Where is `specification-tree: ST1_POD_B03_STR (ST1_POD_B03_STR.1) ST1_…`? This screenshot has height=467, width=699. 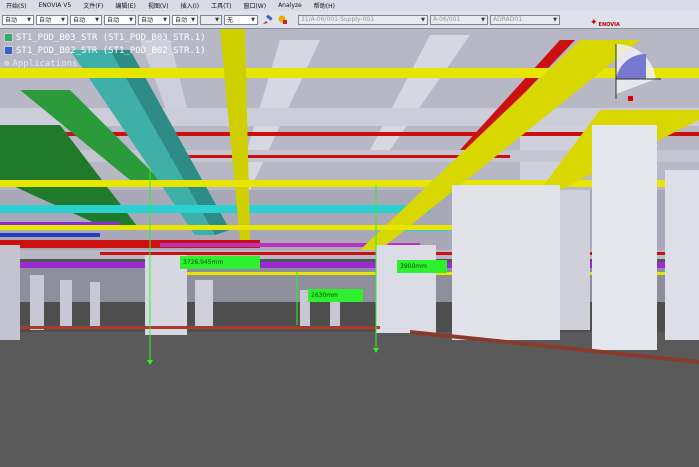
specification-tree: ST1_POD_B03_STR (ST1_POD_B03_STR.1) ST1_… is located at coordinates (105, 50).